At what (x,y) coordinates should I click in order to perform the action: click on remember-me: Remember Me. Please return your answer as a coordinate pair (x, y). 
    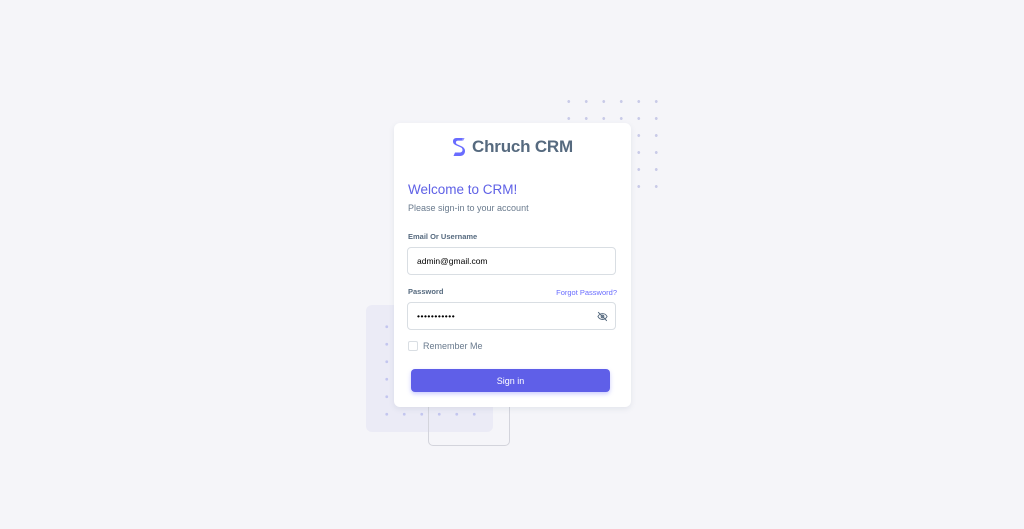
    Looking at the image, I should click on (445, 346).